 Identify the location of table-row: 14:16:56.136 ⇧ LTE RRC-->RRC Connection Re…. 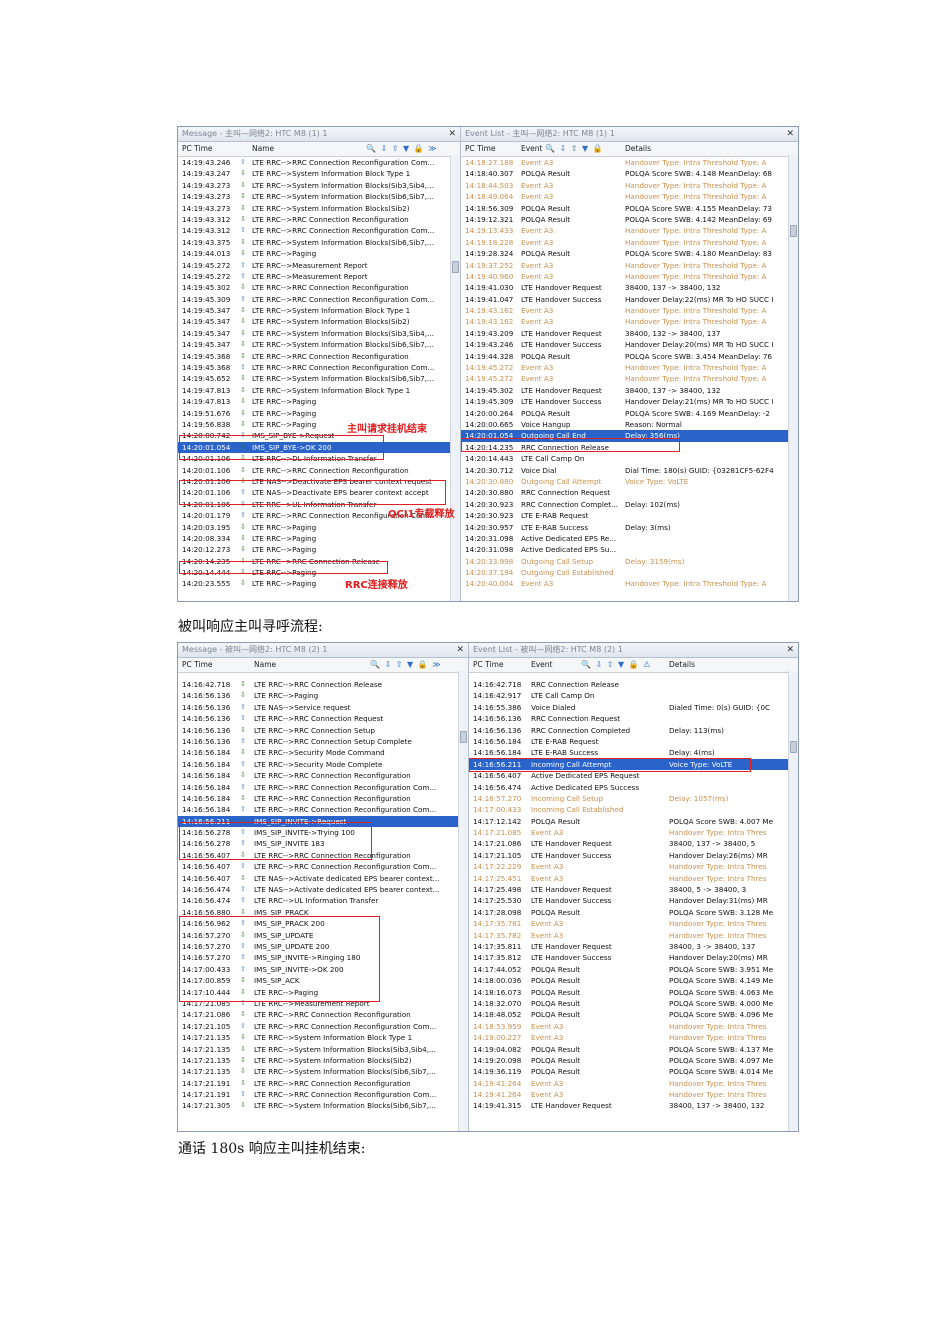
(323, 718).